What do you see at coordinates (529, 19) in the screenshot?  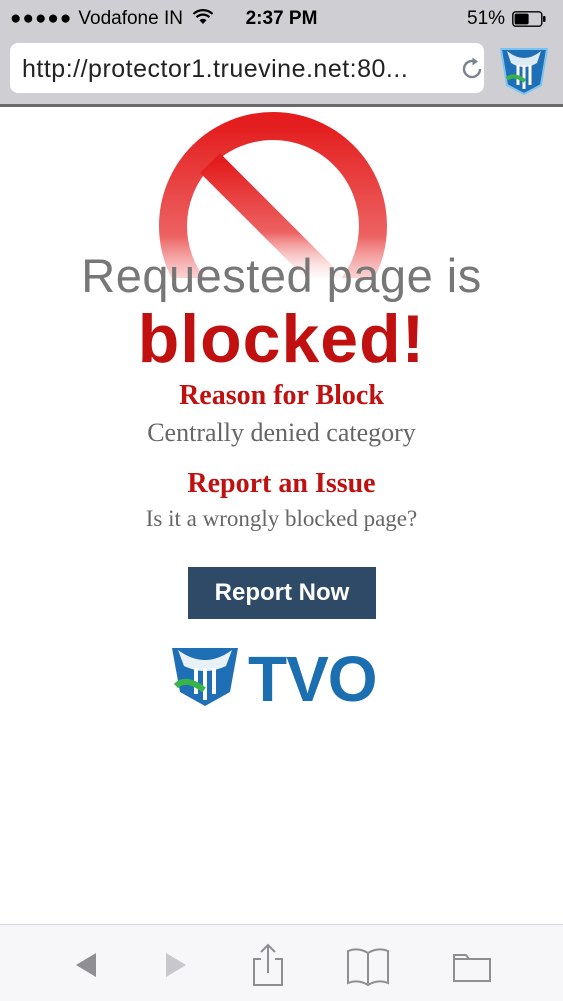 I see `battery-icon` at bounding box center [529, 19].